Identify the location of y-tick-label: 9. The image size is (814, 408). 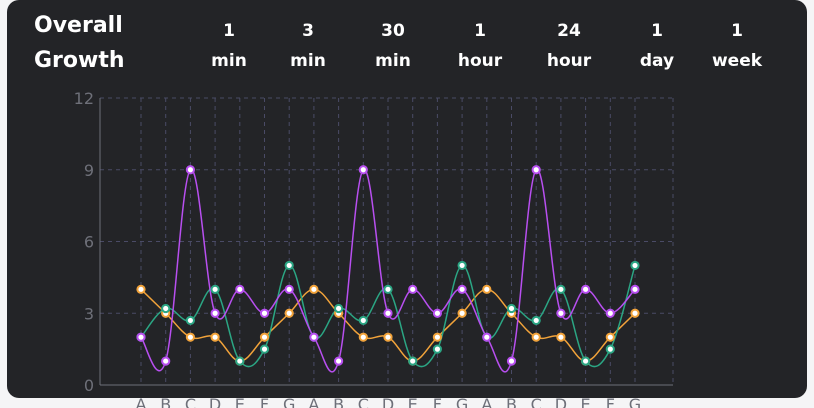
(89, 170).